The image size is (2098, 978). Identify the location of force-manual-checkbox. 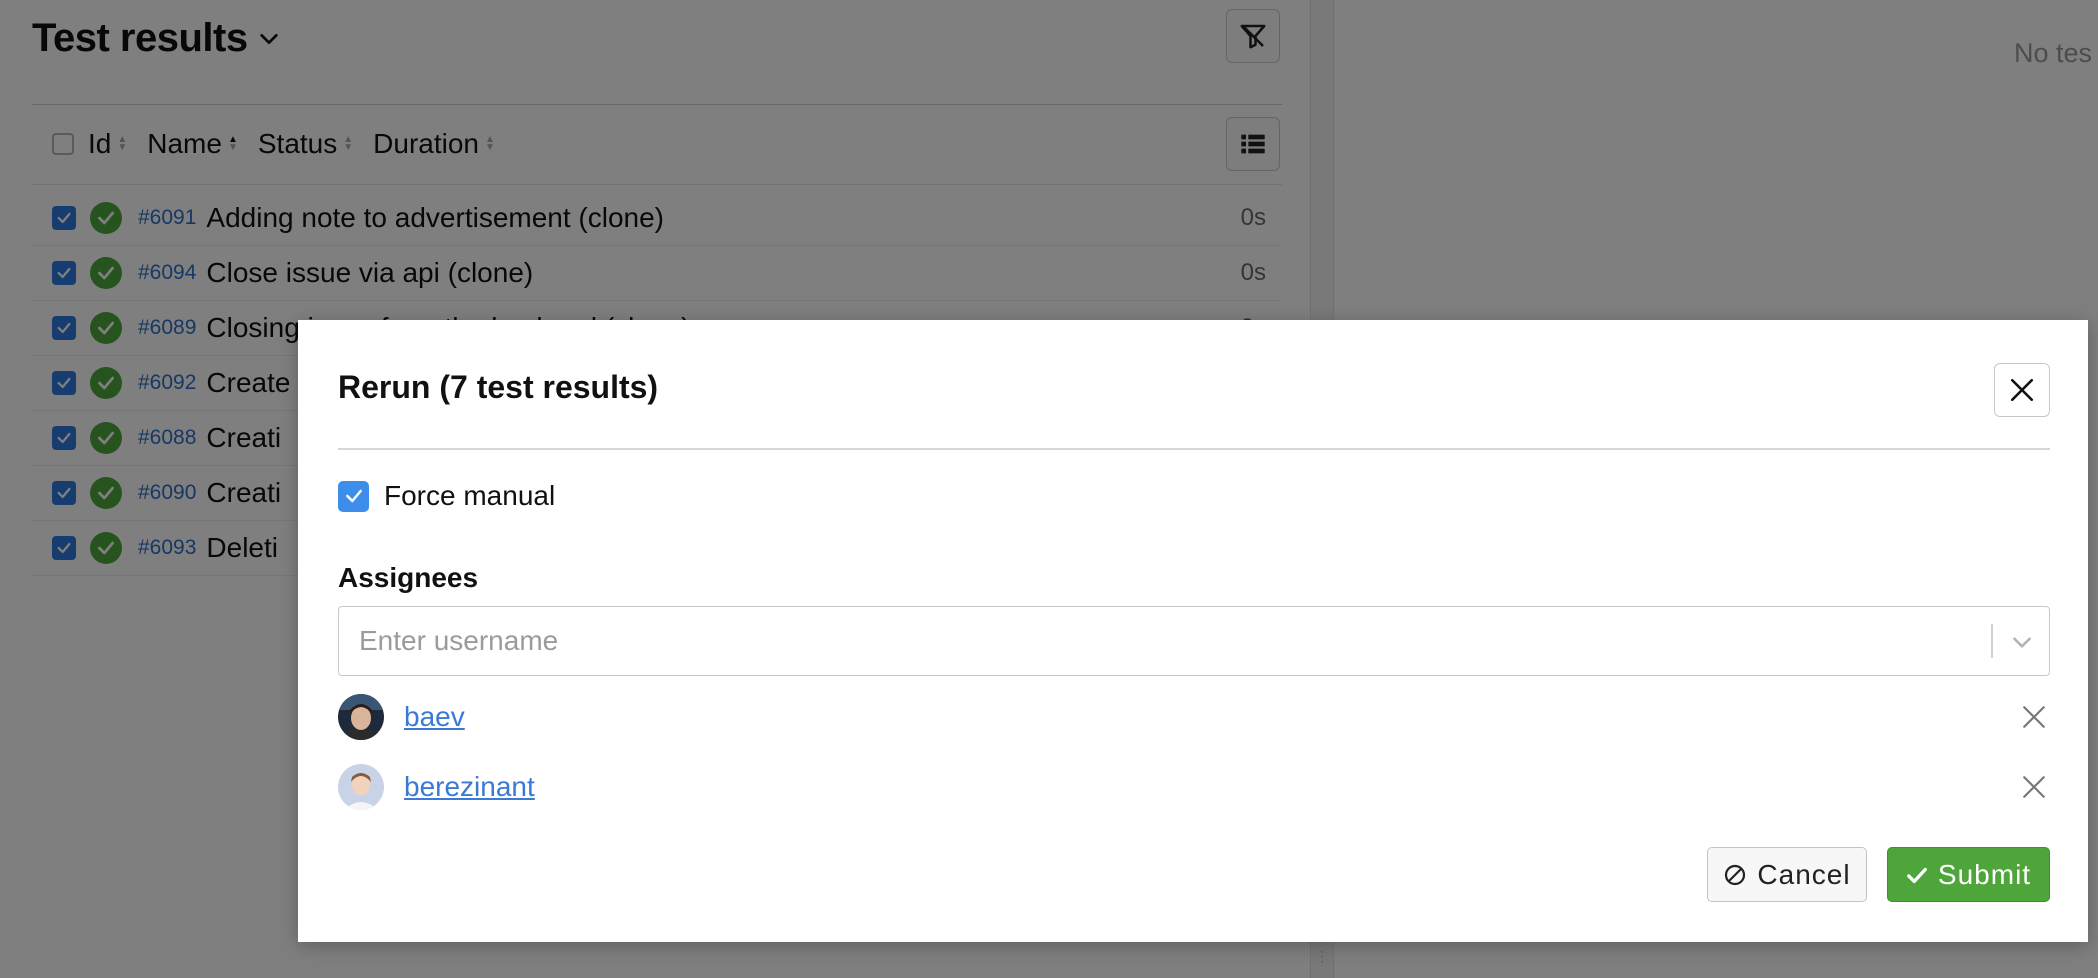
(353, 496).